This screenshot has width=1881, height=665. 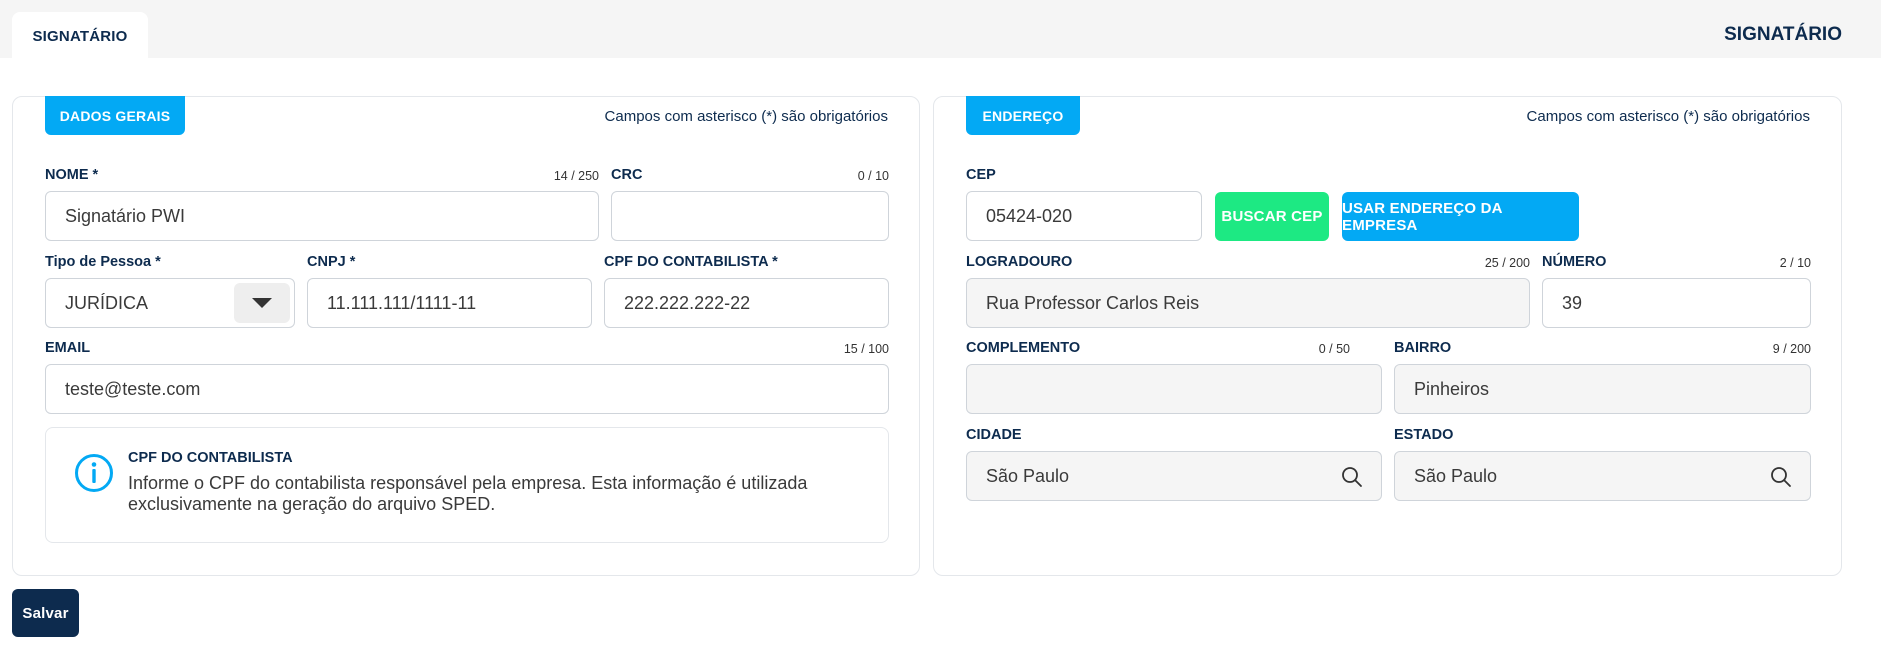 I want to click on top-bar: SIGNATÁRIO SIGNATÁRIO, so click(x=940, y=30).